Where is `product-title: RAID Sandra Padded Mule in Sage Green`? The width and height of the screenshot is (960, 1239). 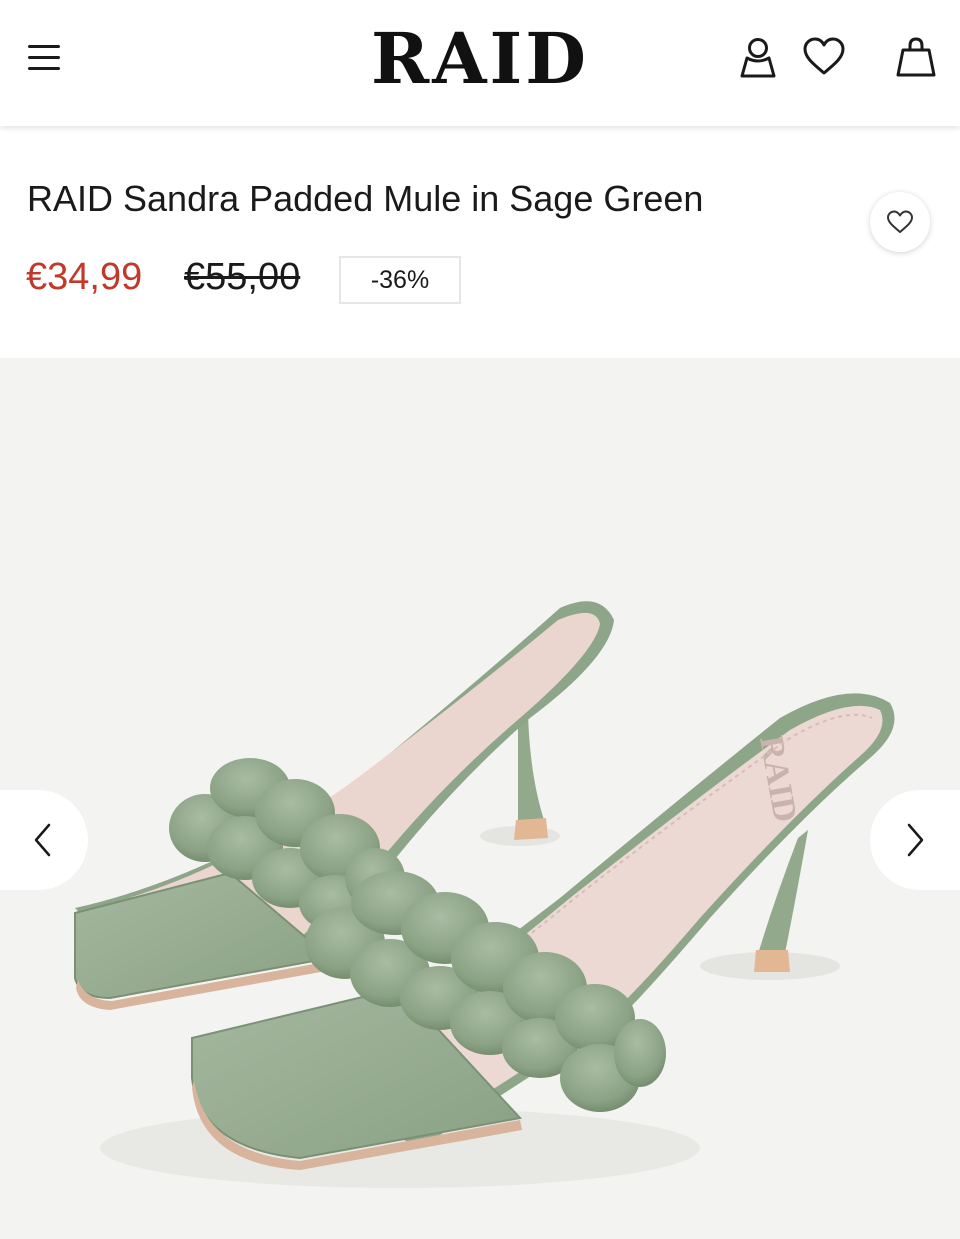
product-title: RAID Sandra Padded Mule in Sage Green is located at coordinates (365, 198).